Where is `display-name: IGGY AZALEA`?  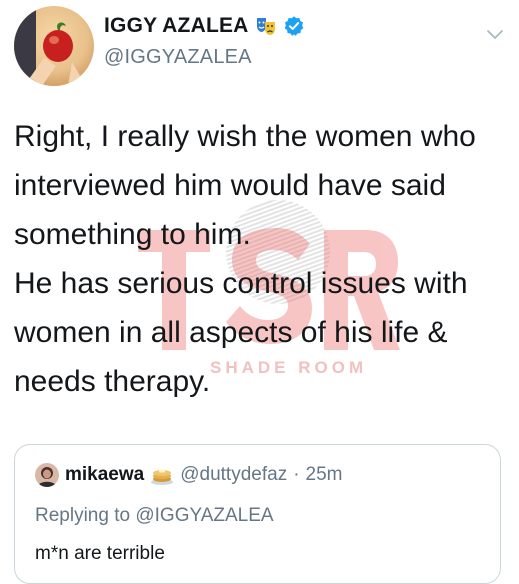 display-name: IGGY AZALEA is located at coordinates (176, 26).